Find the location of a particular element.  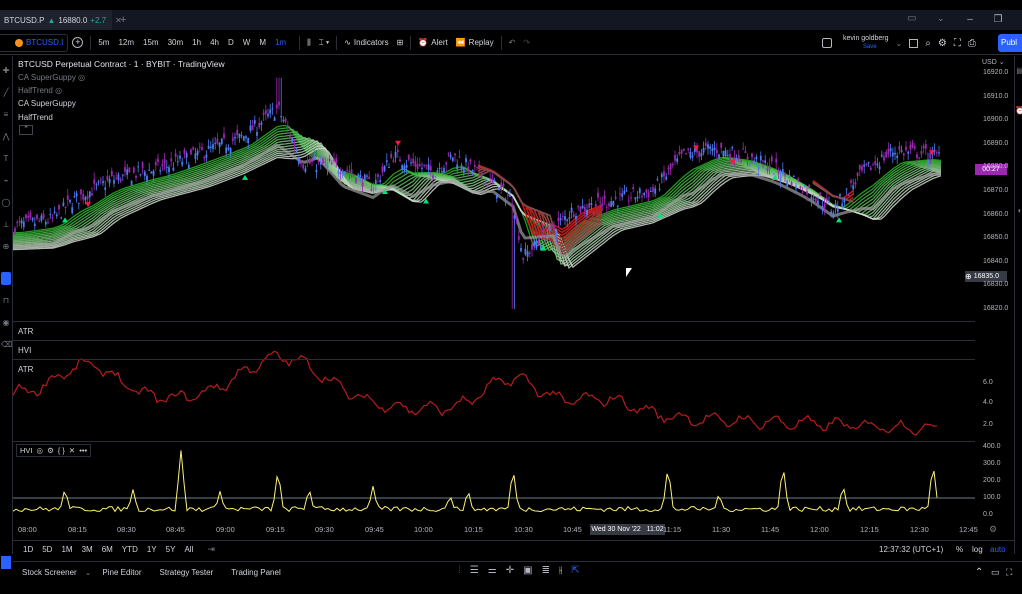

templates-icon: ⊞ is located at coordinates (400, 42).